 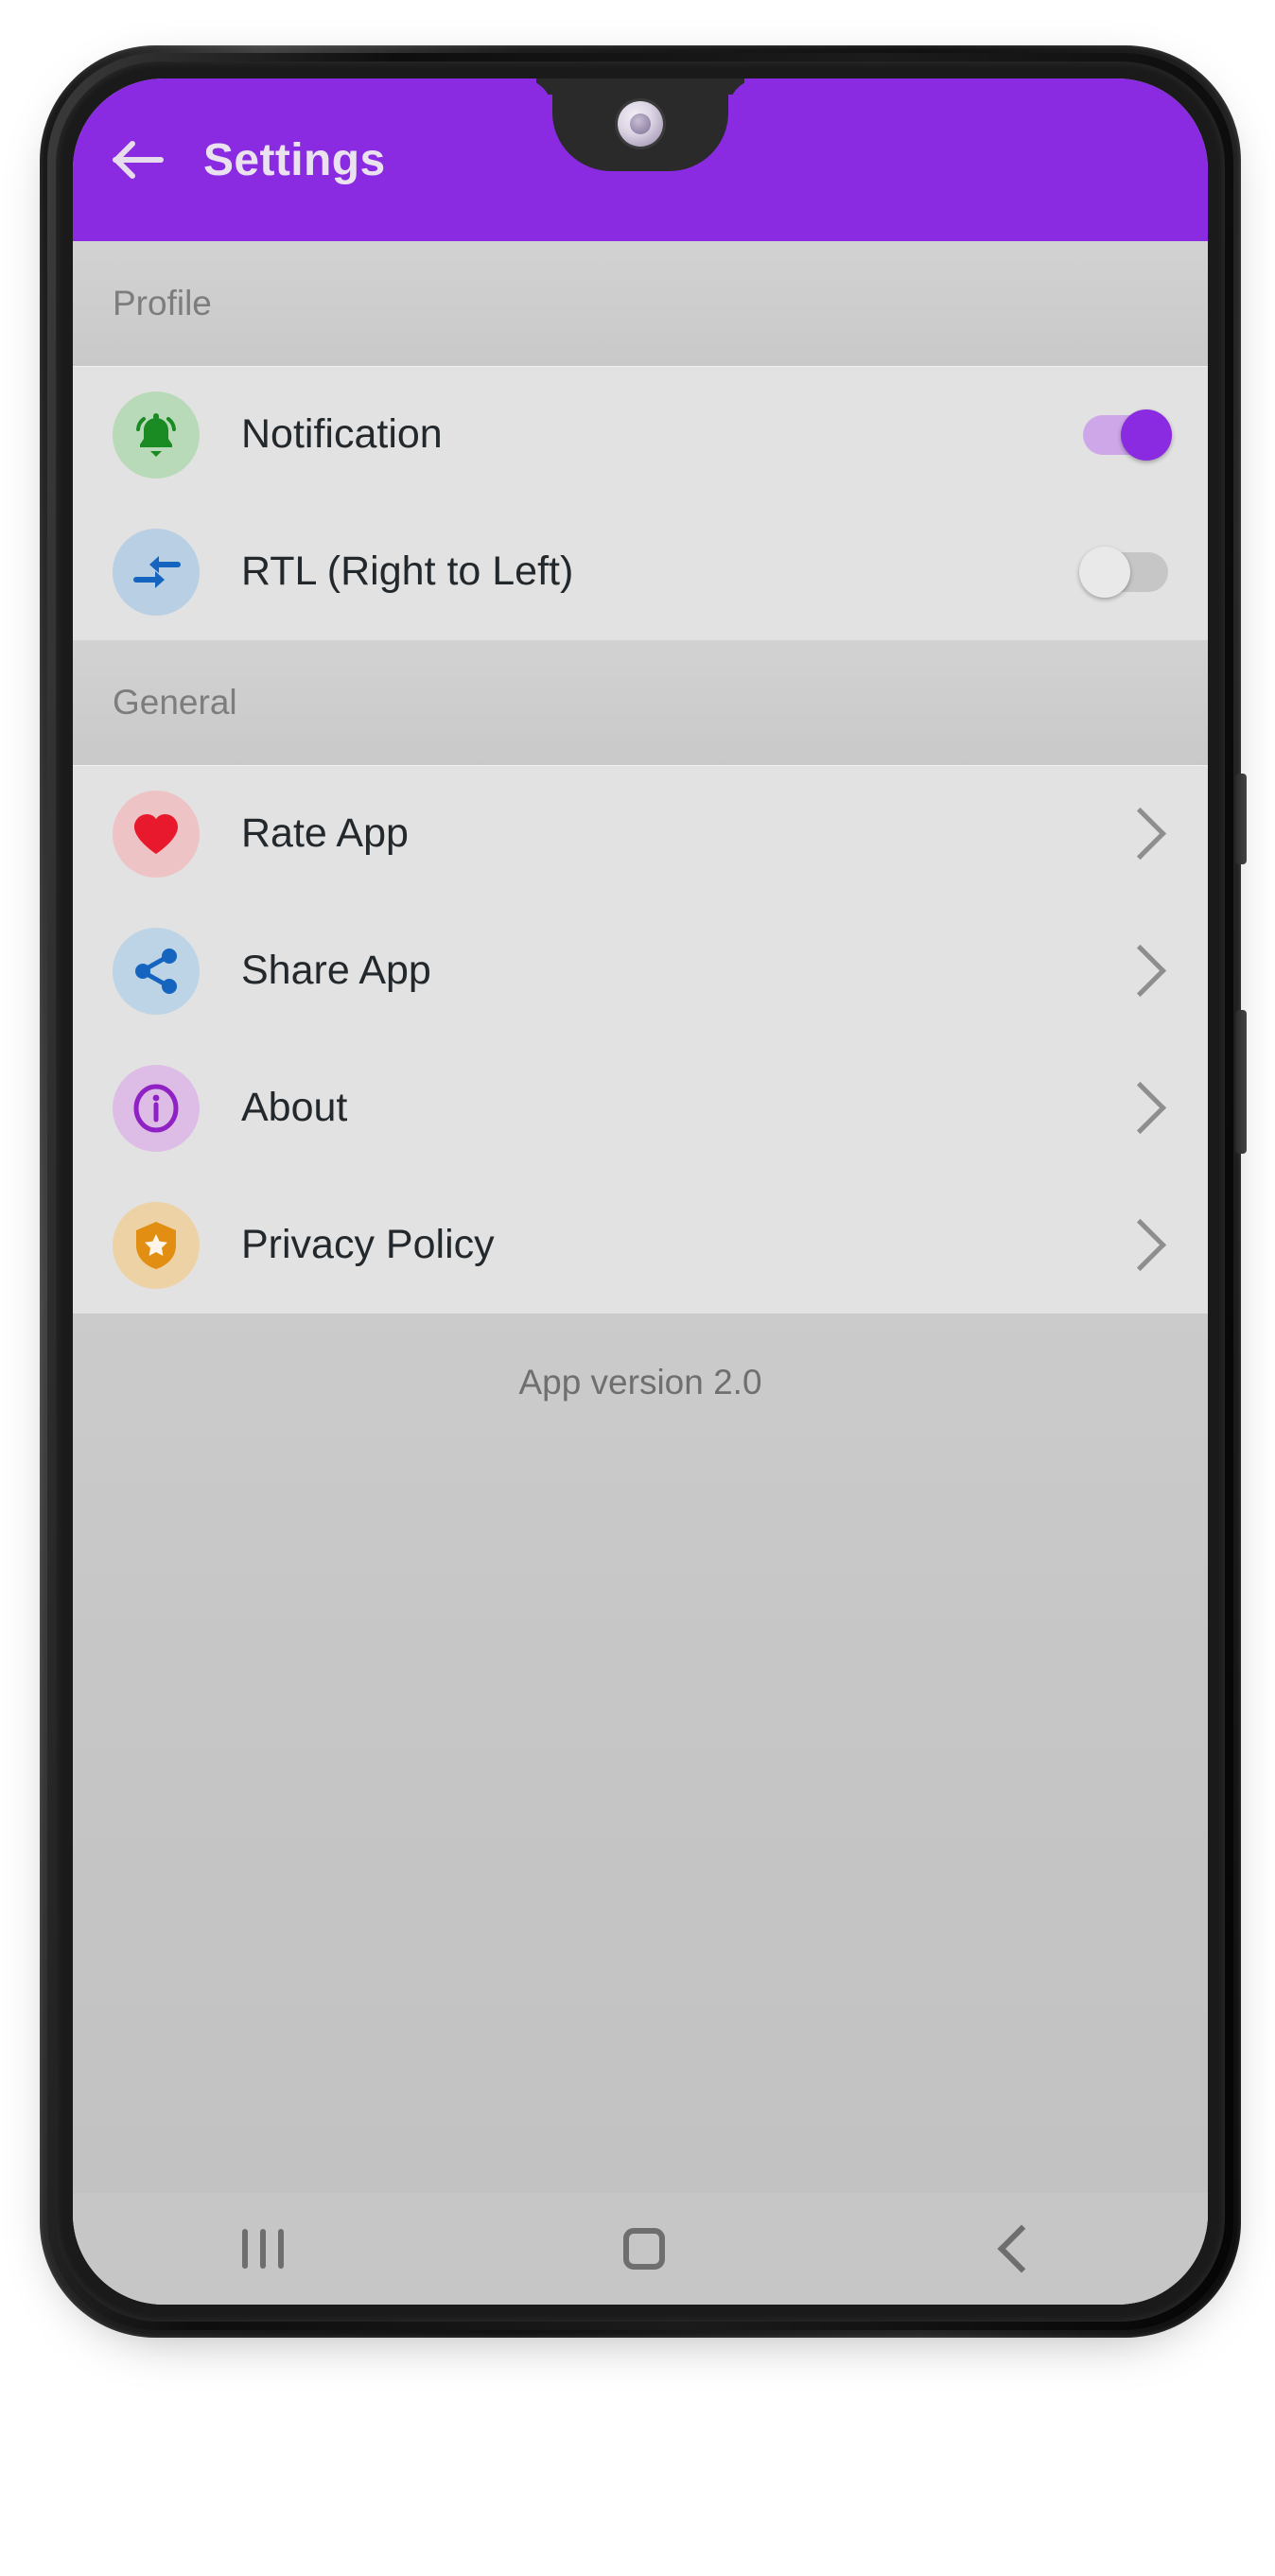 I want to click on volume-button, so click(x=1241, y=819).